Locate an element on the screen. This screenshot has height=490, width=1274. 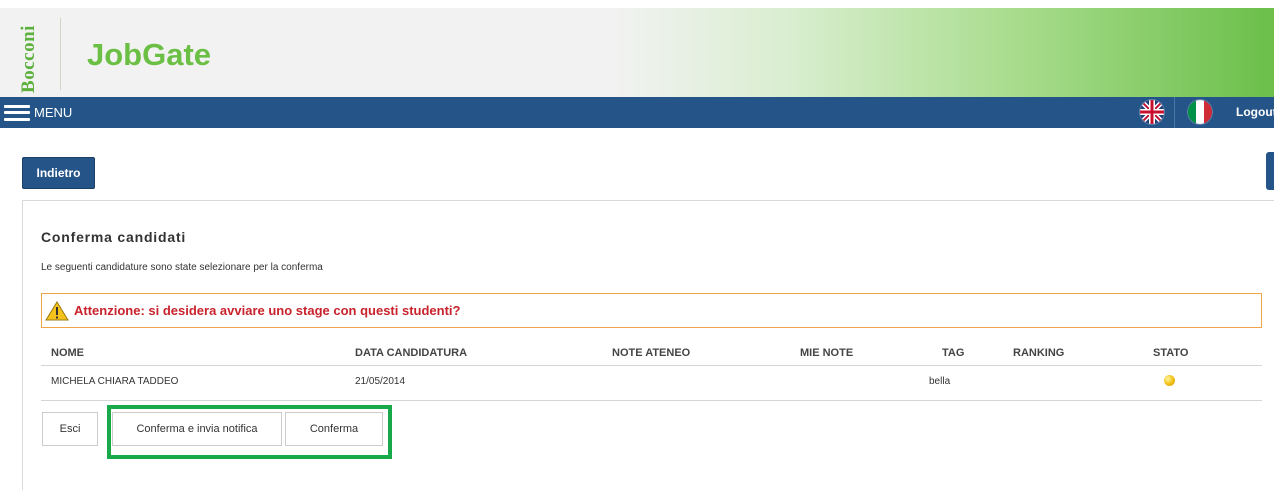
menu-label: MENU is located at coordinates (53, 112).